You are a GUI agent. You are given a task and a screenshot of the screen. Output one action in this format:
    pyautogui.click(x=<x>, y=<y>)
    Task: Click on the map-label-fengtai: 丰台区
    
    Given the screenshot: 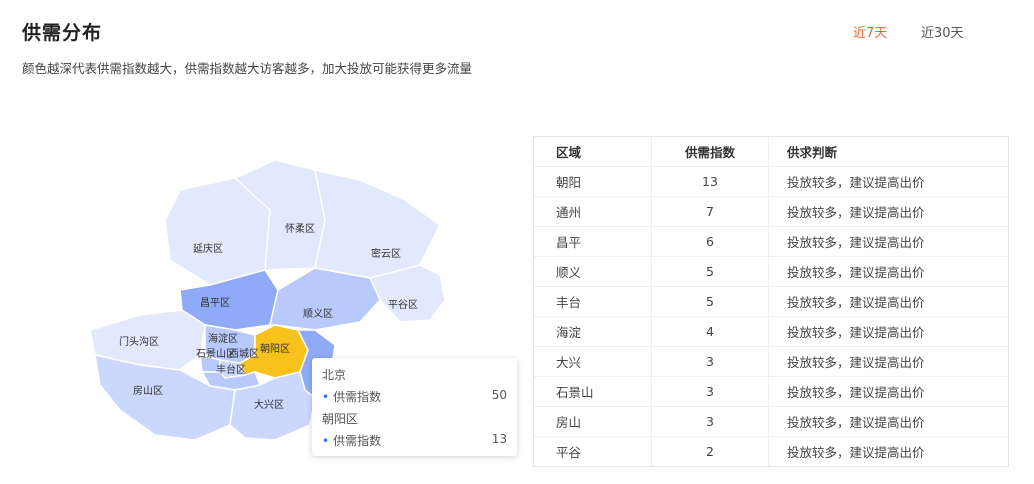 What is the action you would take?
    pyautogui.click(x=231, y=369)
    